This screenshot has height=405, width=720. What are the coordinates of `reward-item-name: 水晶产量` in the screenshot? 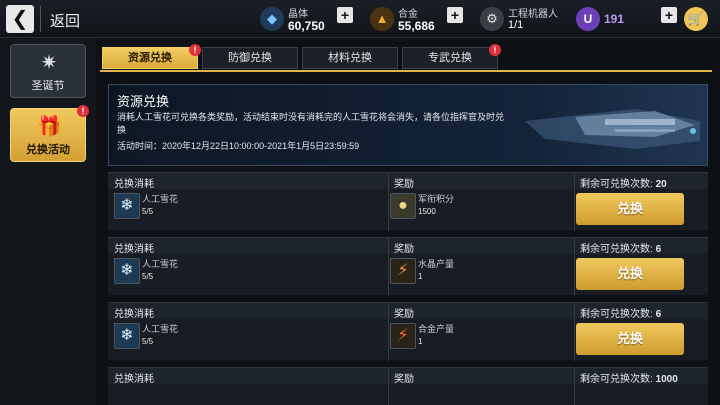 It's located at (436, 264).